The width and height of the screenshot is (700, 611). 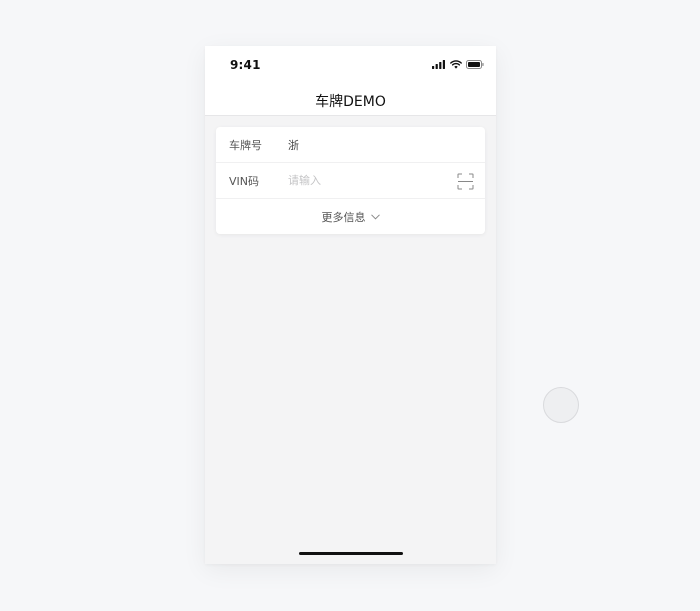 What do you see at coordinates (350, 66) in the screenshot?
I see `status-bar: 9:41` at bounding box center [350, 66].